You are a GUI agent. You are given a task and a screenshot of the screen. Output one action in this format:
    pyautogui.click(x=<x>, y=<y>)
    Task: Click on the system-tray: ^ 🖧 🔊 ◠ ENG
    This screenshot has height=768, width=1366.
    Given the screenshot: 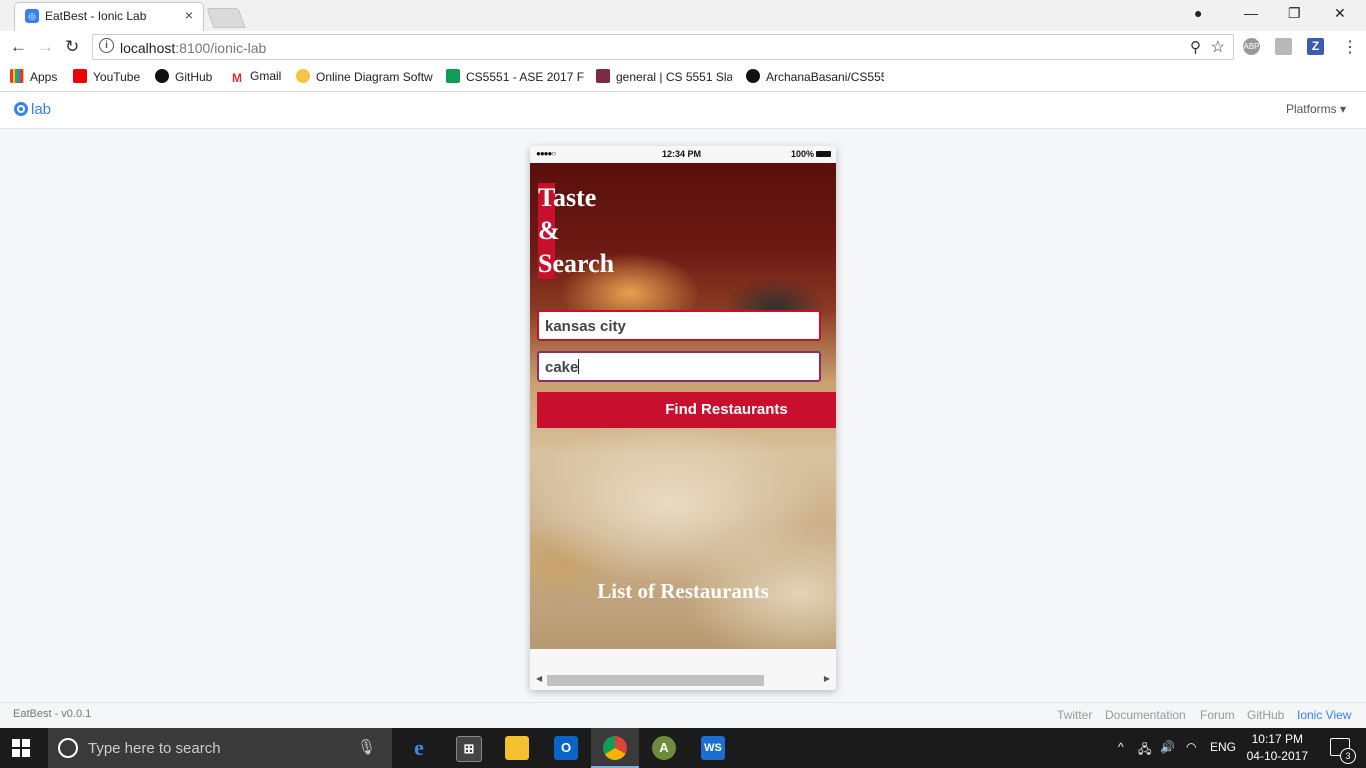 What is the action you would take?
    pyautogui.click(x=1236, y=748)
    